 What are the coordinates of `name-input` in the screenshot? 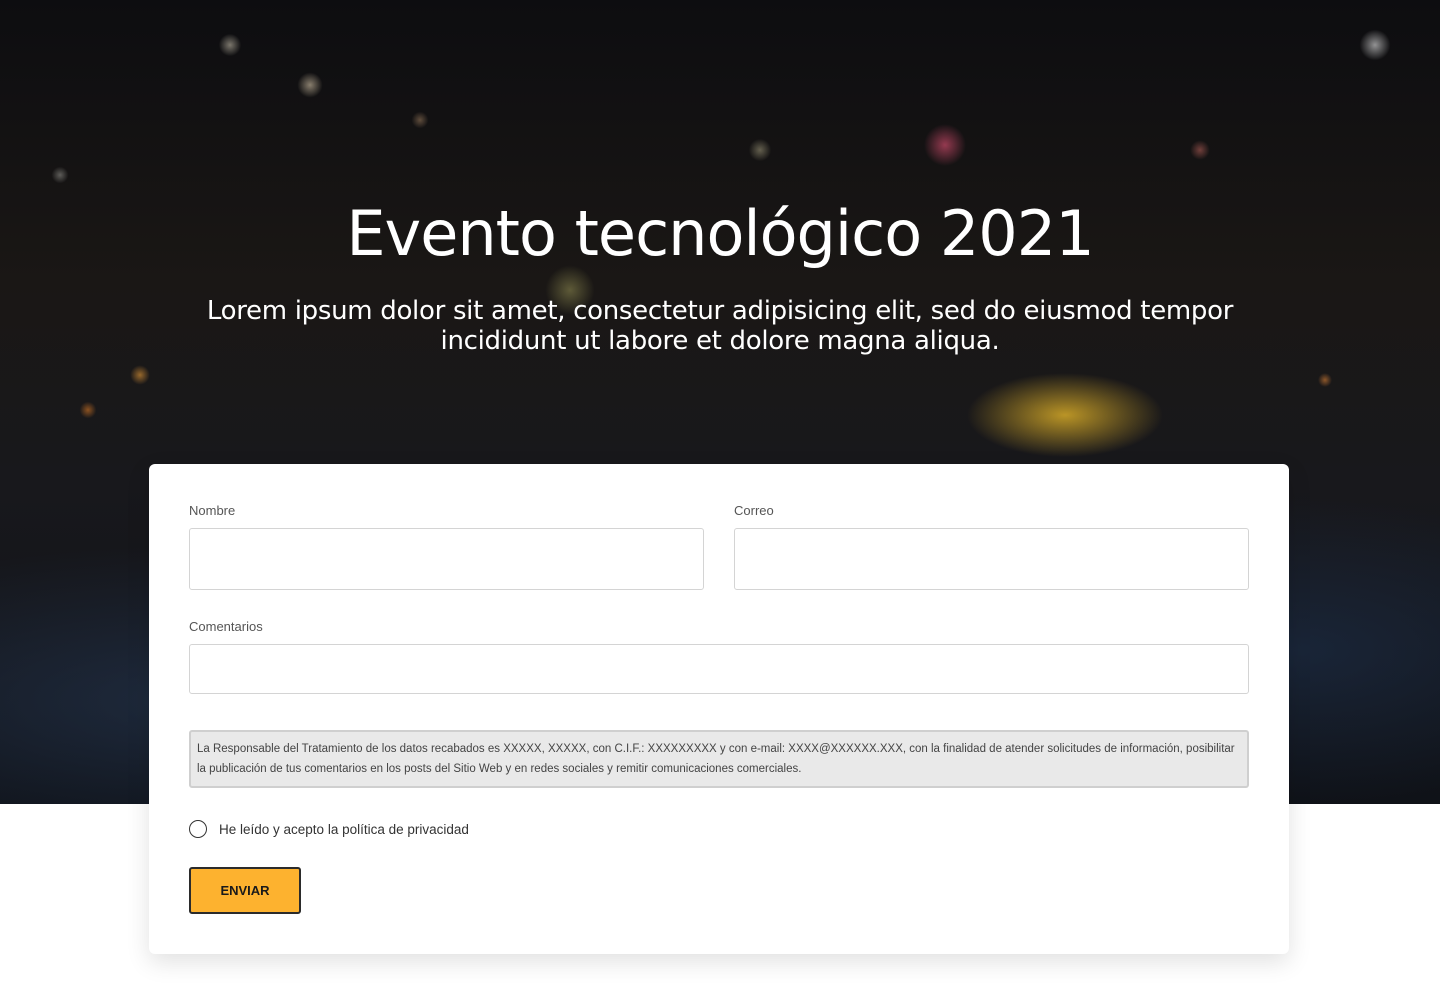 It's located at (446, 559).